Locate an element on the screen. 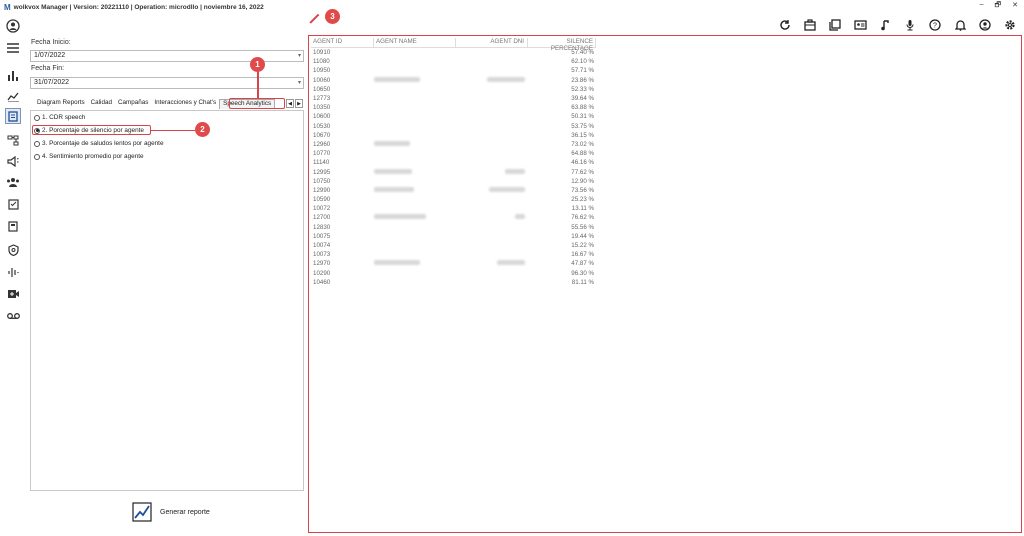  close-button: ✕ is located at coordinates (1015, 6).